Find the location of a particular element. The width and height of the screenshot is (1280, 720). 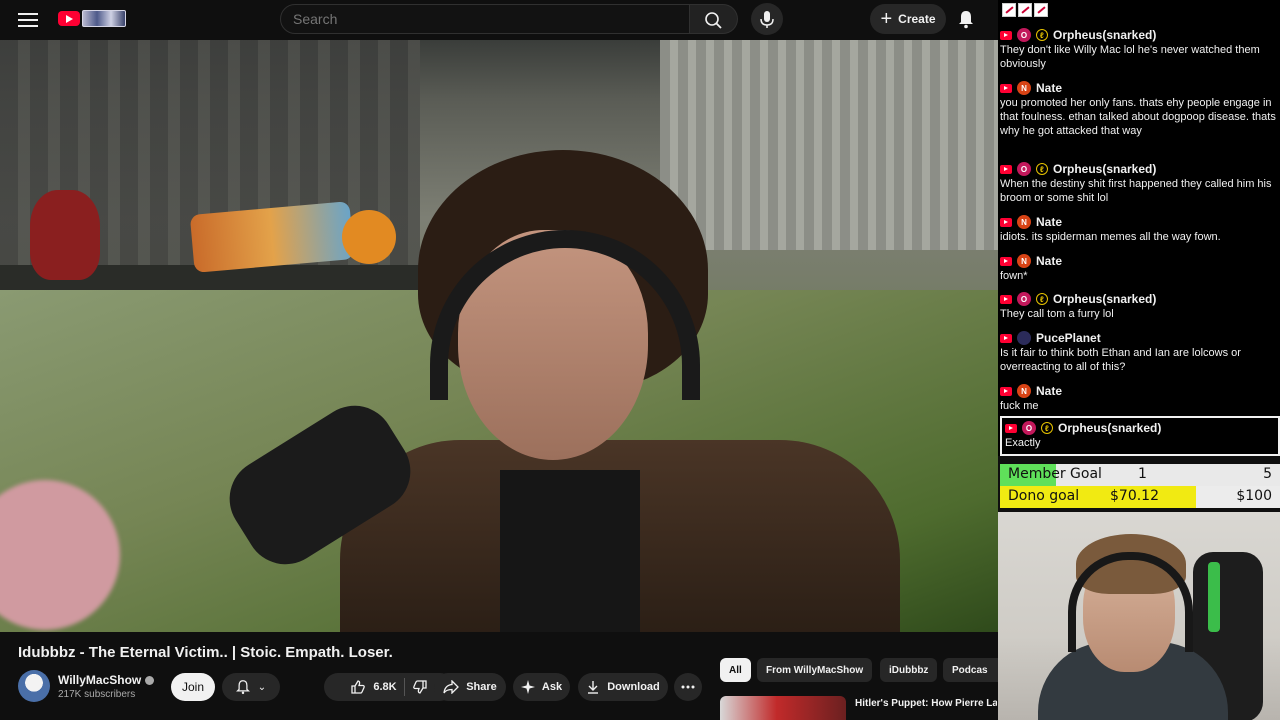

chevron-down-icon: ⌄ is located at coordinates (262, 687).